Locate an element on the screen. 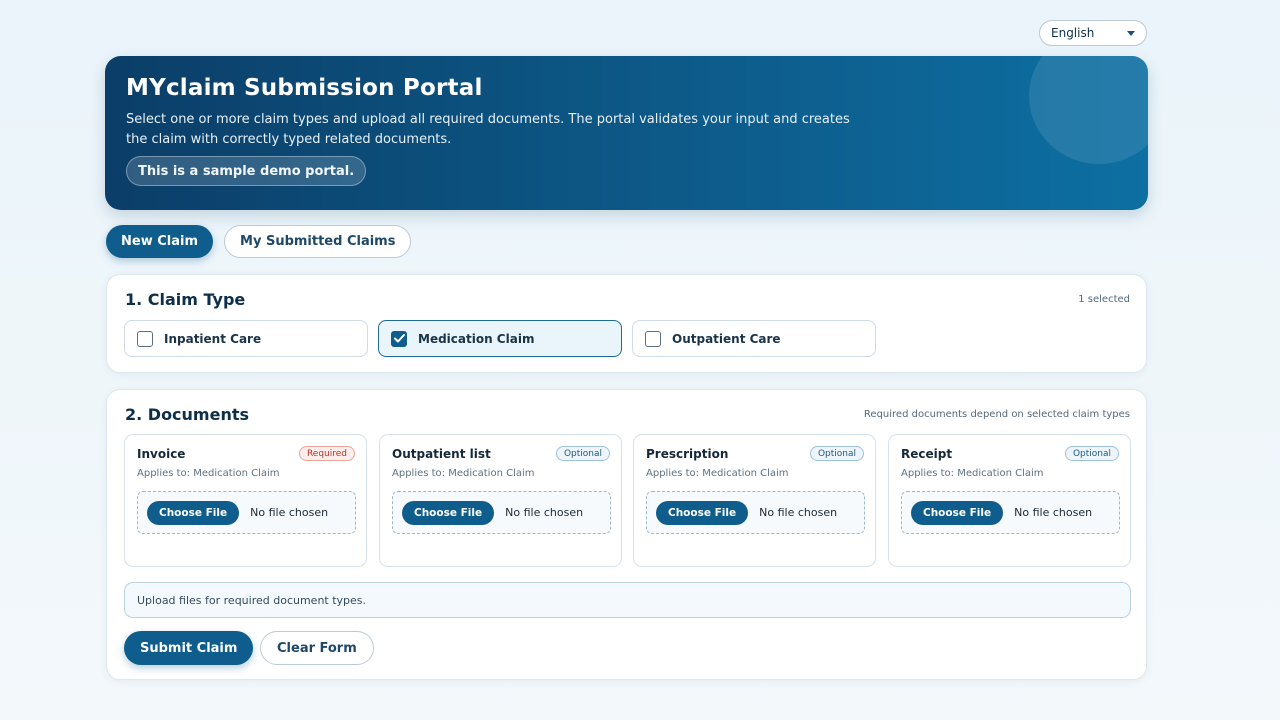 The height and width of the screenshot is (720, 1280). language-select: English is located at coordinates (1093, 33).